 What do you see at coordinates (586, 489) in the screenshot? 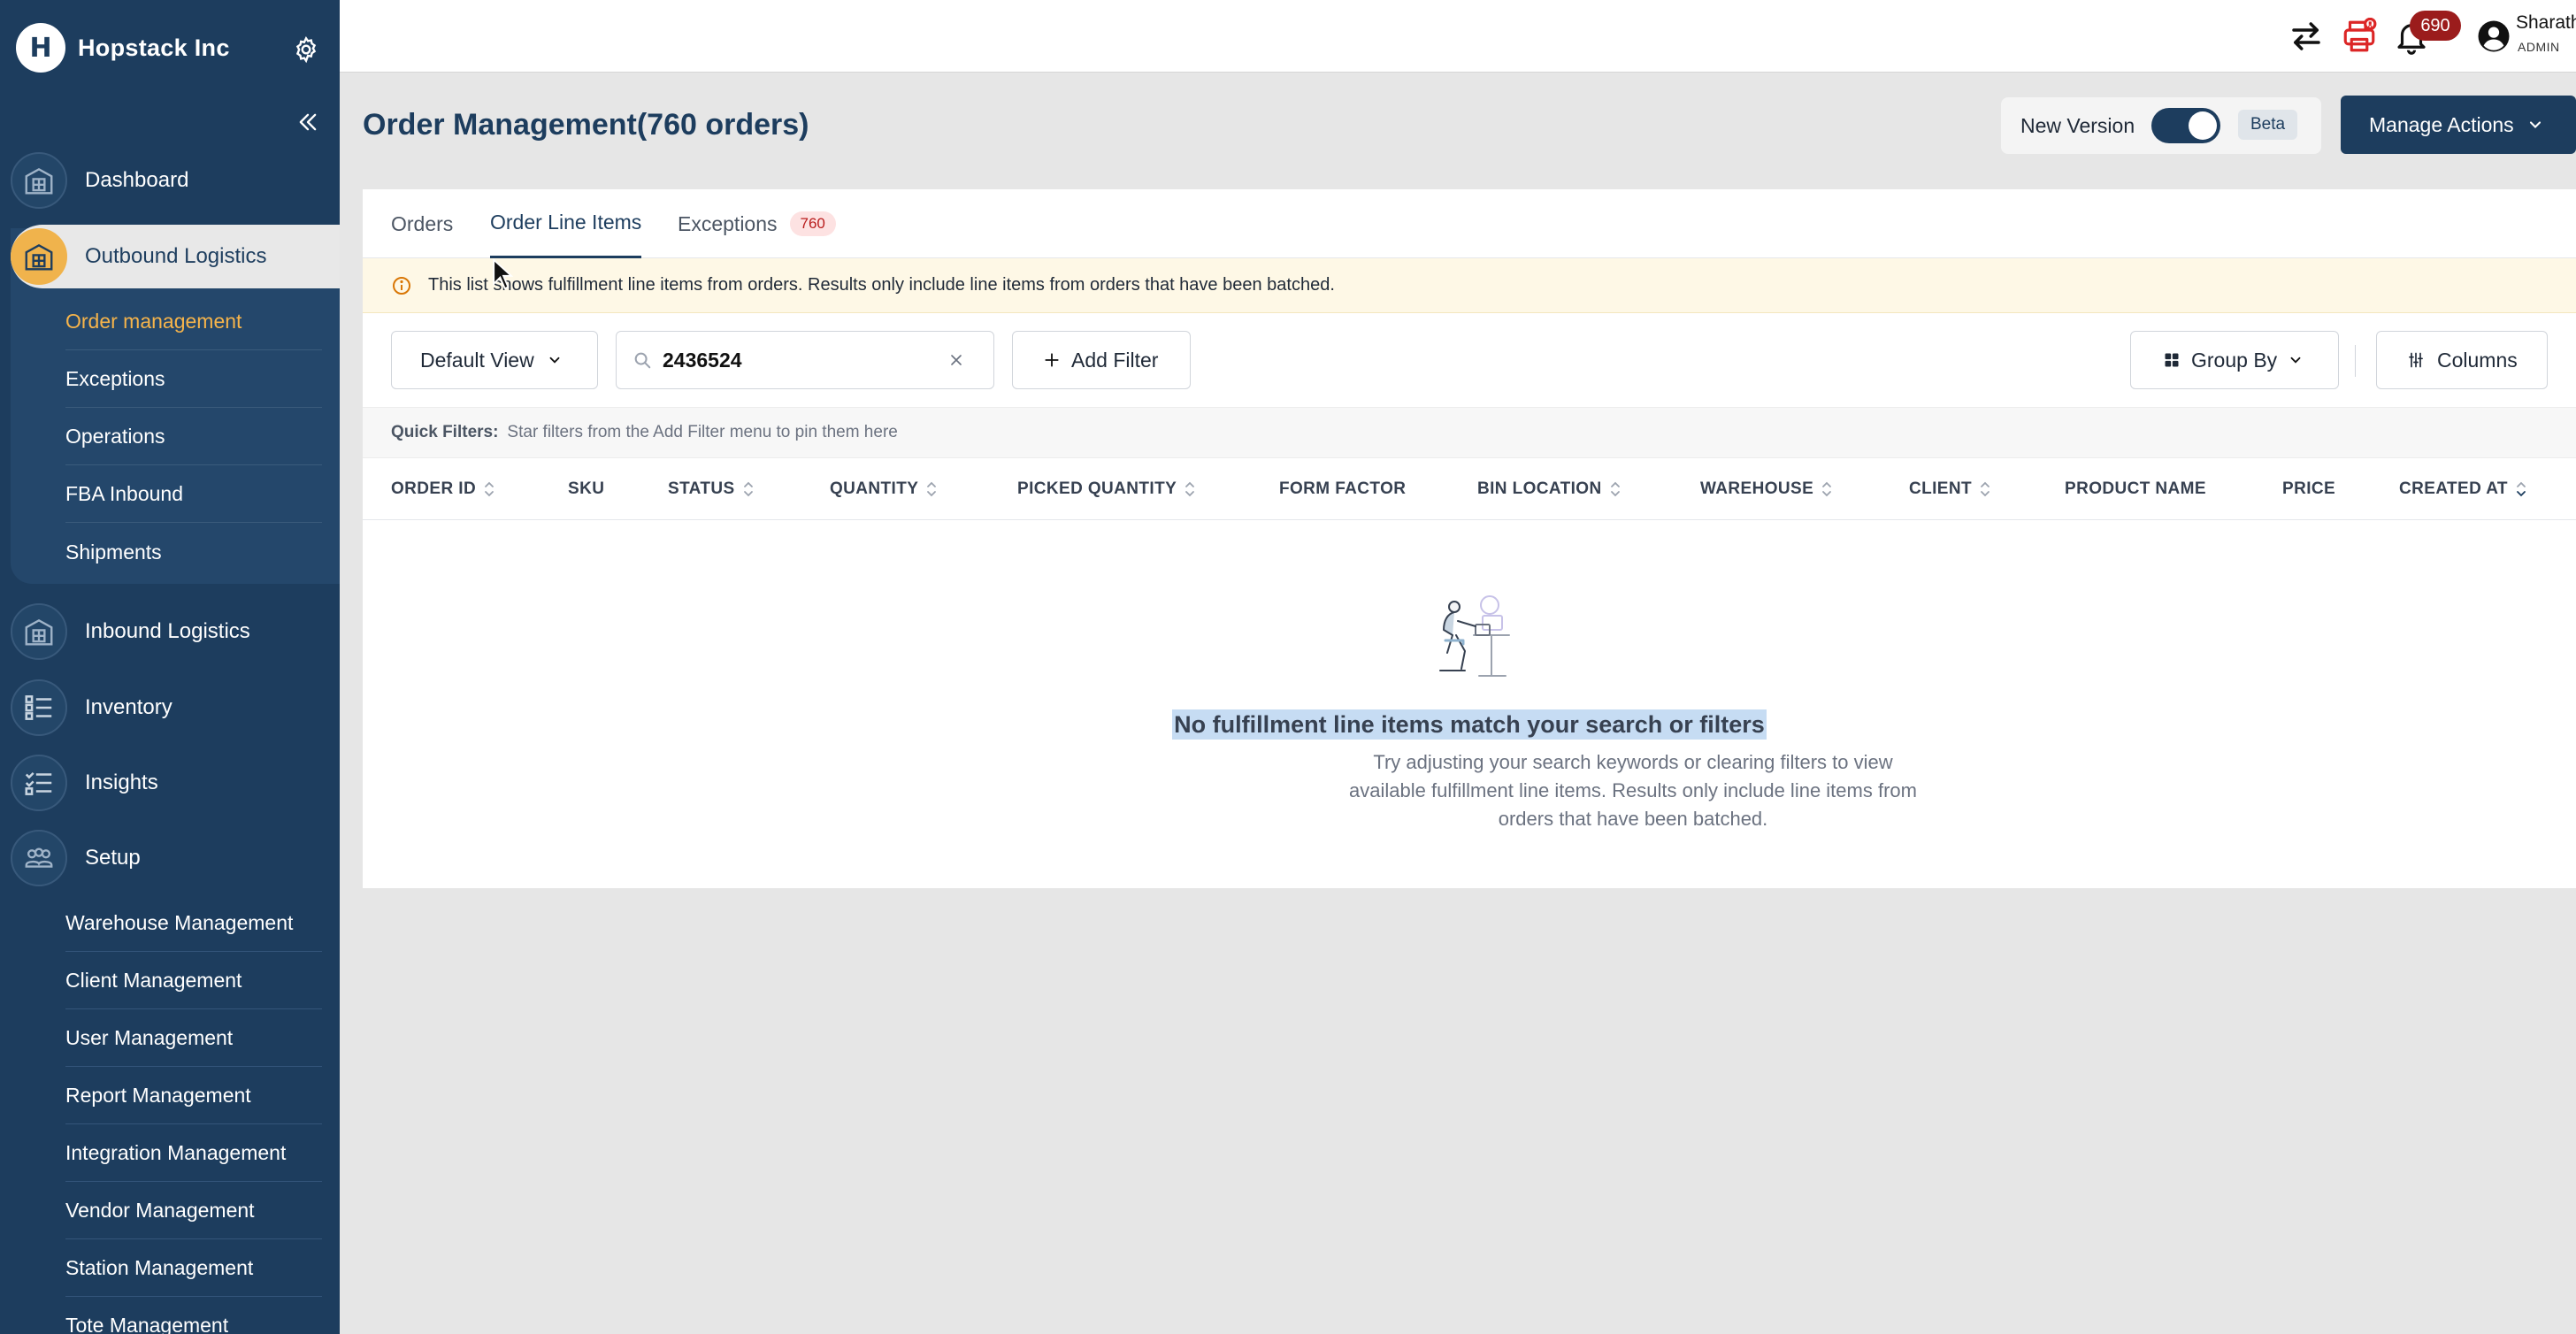
I see `col-sku: SKU` at bounding box center [586, 489].